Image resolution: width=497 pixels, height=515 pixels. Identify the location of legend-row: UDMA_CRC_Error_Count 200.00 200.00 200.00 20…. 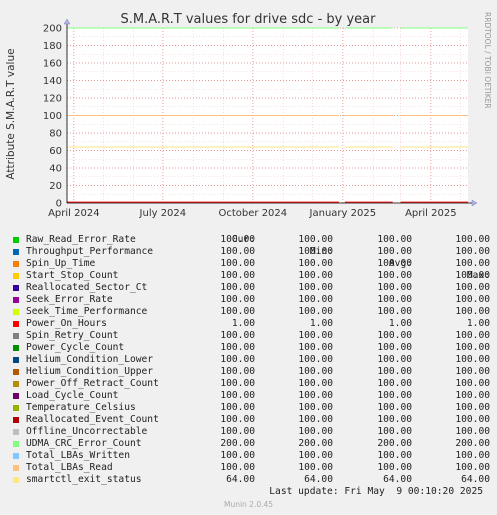
(251, 444).